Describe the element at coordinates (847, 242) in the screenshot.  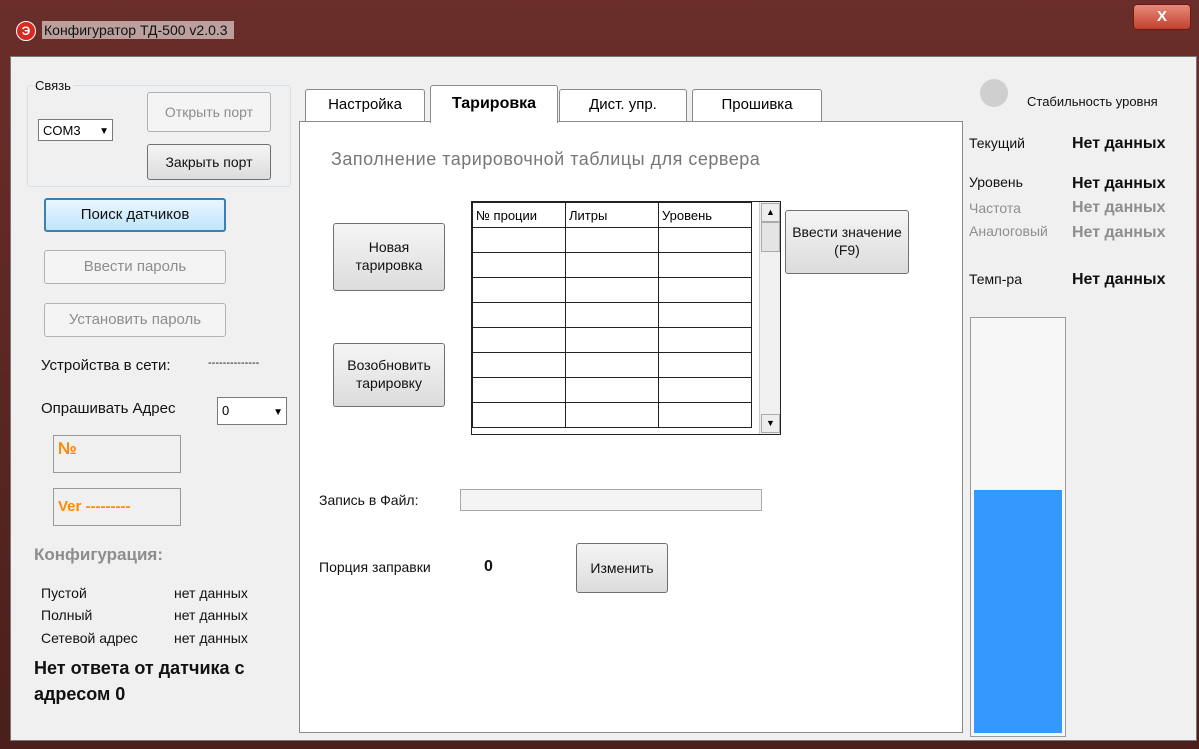
I see `enter-value-button: Ввести значение (F9)` at that location.